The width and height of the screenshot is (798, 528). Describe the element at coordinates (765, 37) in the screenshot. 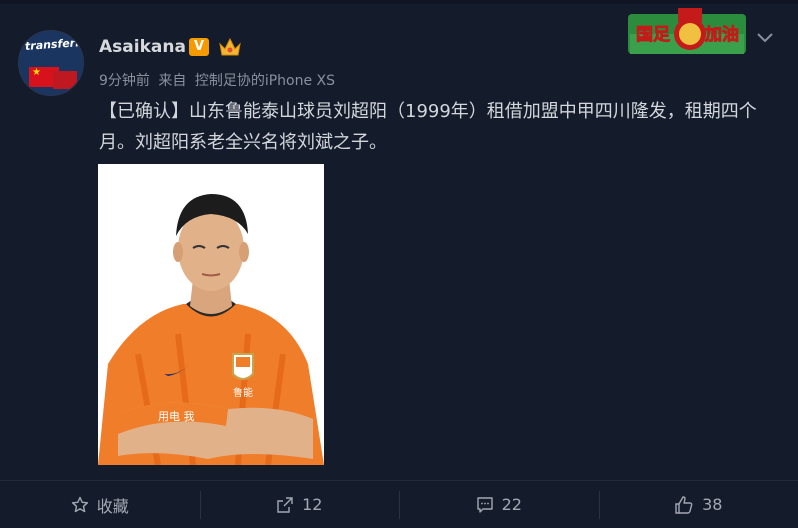

I see `chevron-down-icon` at that location.